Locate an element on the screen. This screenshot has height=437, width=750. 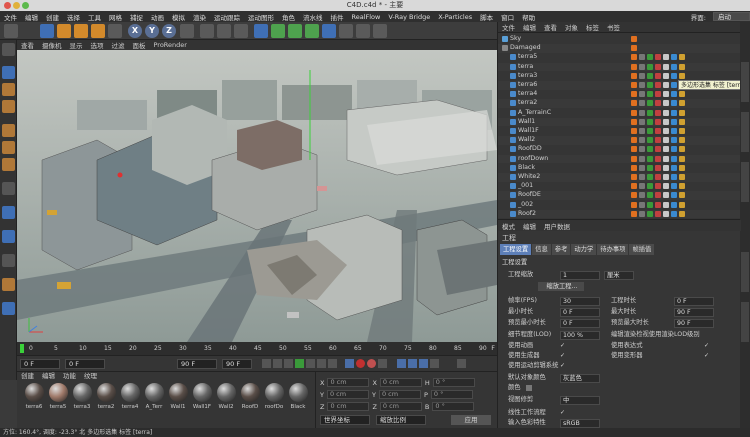
view-clipping-select: 中 is located at coordinates (580, 400).